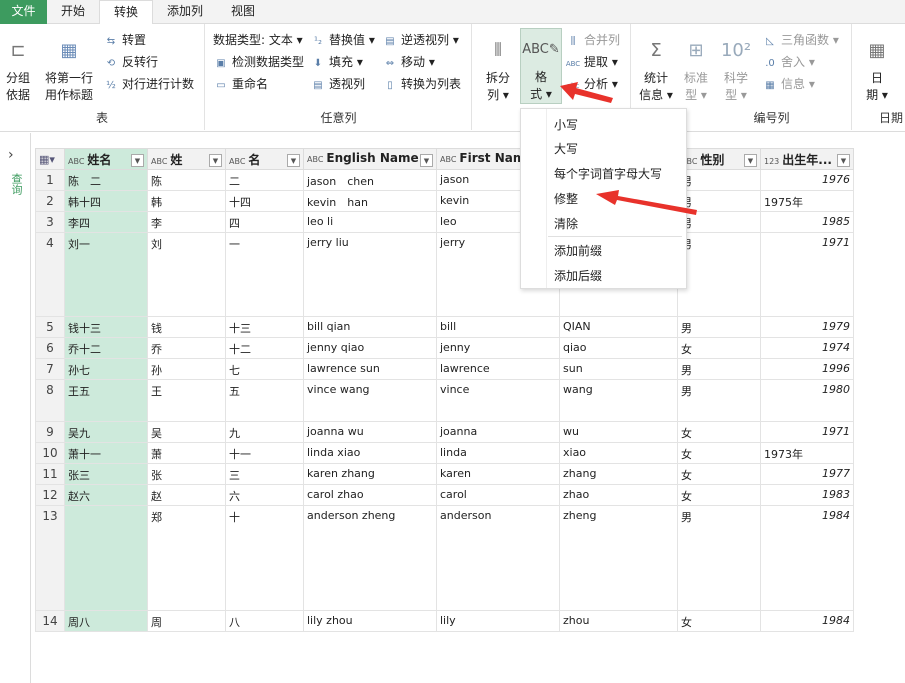 This screenshot has width=905, height=683. What do you see at coordinates (628, 148) in the screenshot?
I see `annotation-arrows` at bounding box center [628, 148].